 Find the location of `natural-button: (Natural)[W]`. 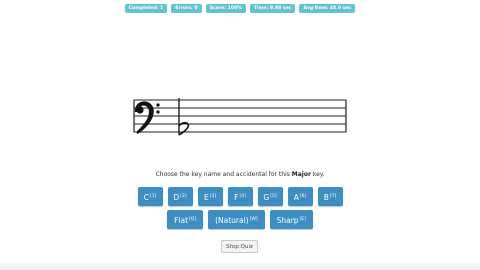

natural-button: (Natural)[W] is located at coordinates (236, 219).